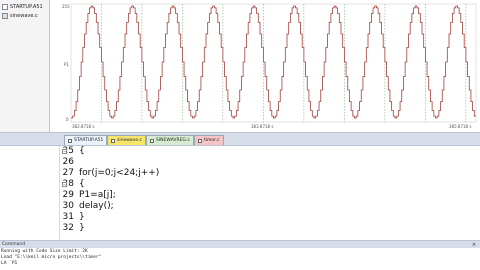  I want to click on code-line: 32 }, so click(240, 228).